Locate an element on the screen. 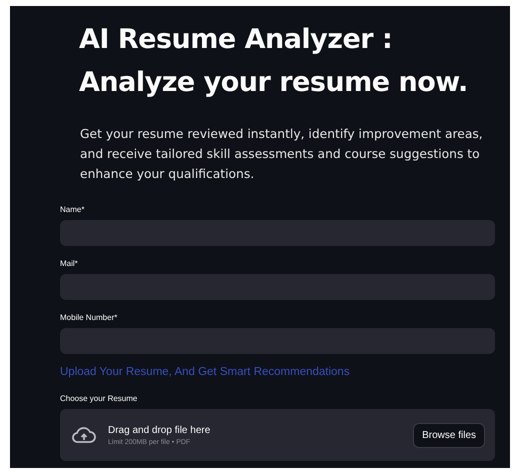 The width and height of the screenshot is (517, 472). field-label: Choose your Resume is located at coordinates (99, 398).